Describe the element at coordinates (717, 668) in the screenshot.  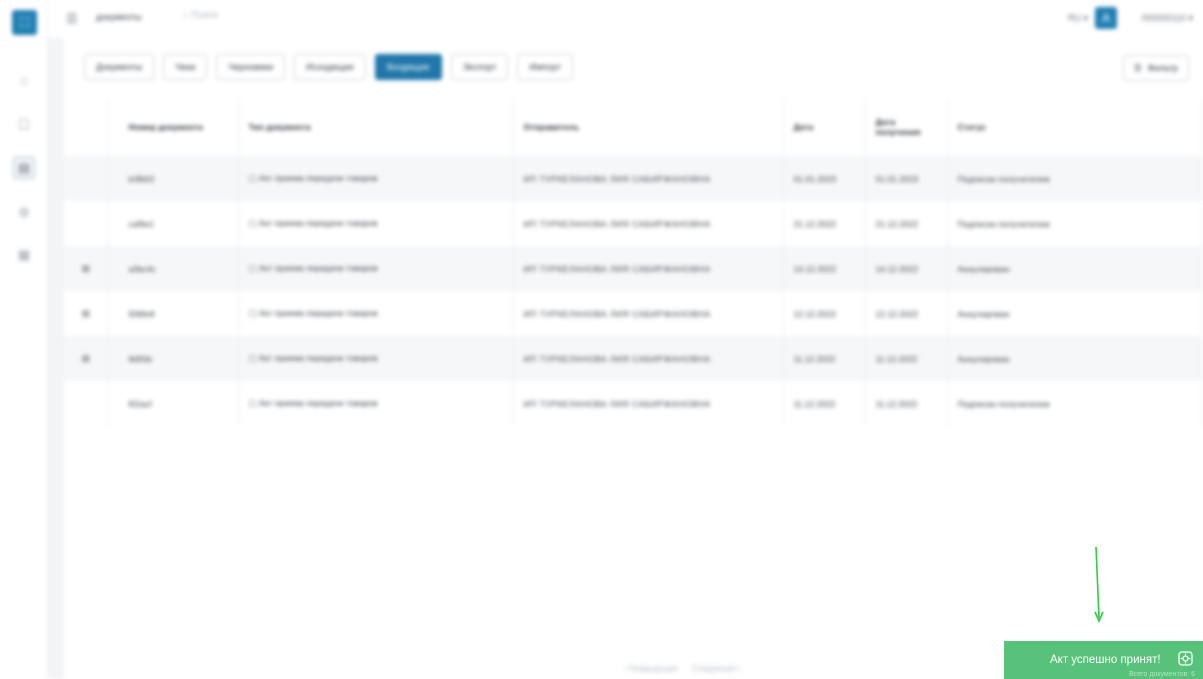
I see `next-page-button: Следующая ›` at that location.